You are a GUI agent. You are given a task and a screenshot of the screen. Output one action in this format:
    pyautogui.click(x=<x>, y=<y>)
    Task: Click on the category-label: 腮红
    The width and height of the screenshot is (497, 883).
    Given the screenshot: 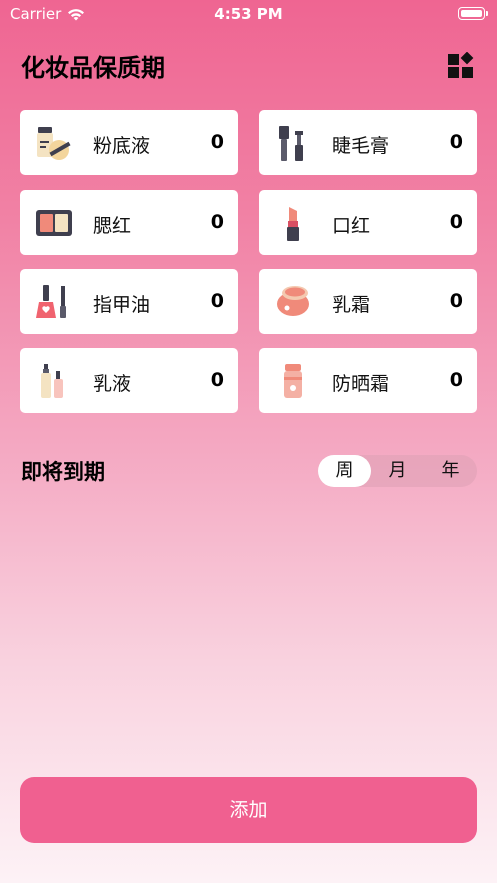 What is the action you would take?
    pyautogui.click(x=112, y=226)
    